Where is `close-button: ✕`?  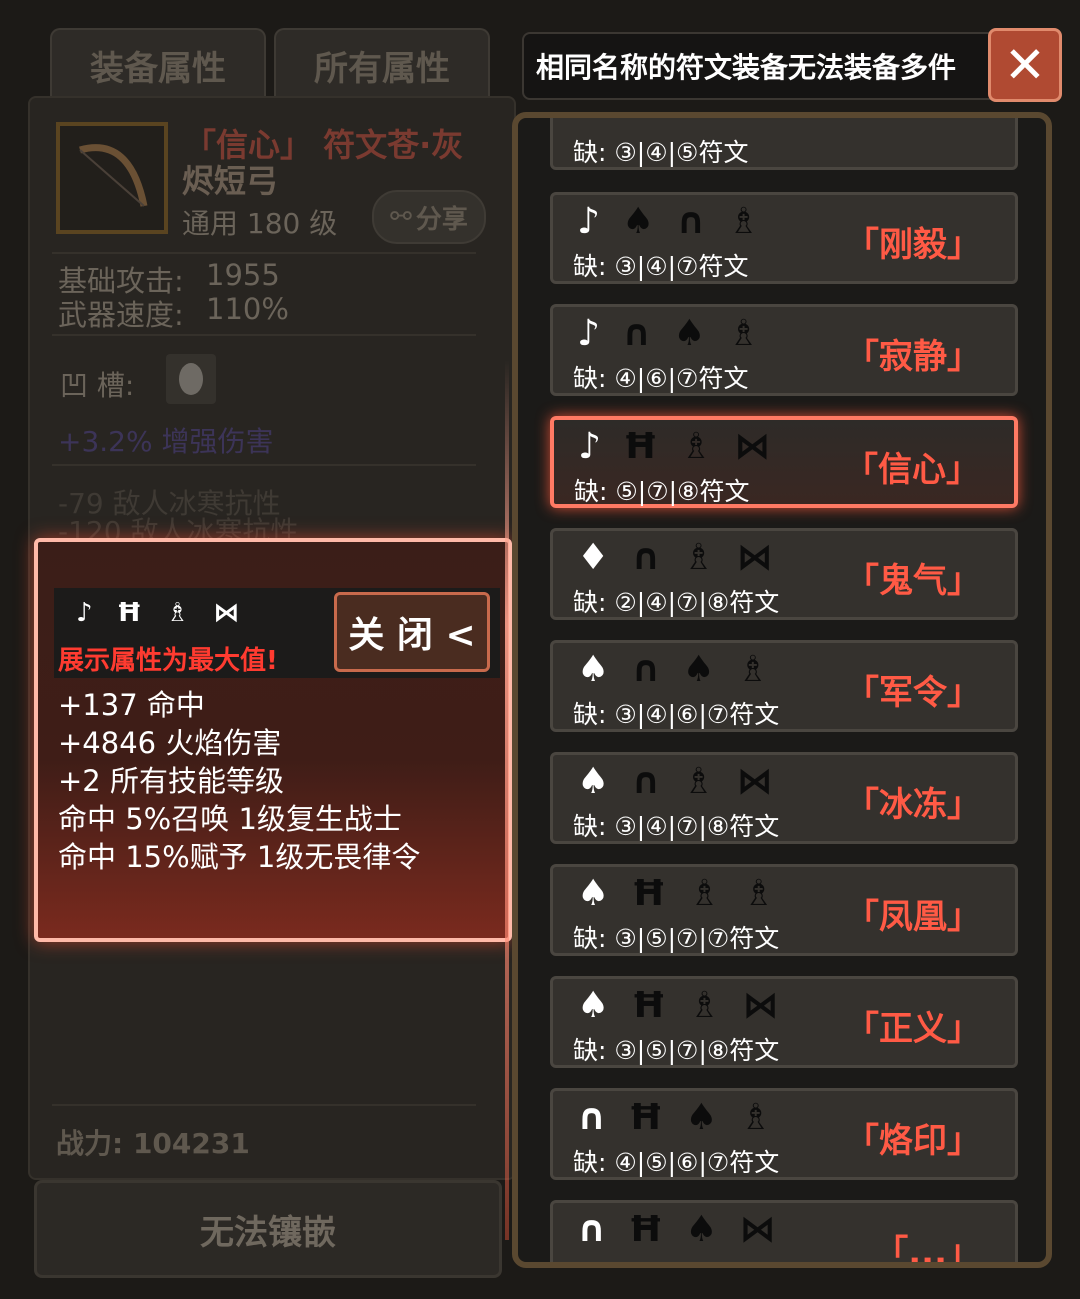
close-button: ✕ is located at coordinates (1025, 65).